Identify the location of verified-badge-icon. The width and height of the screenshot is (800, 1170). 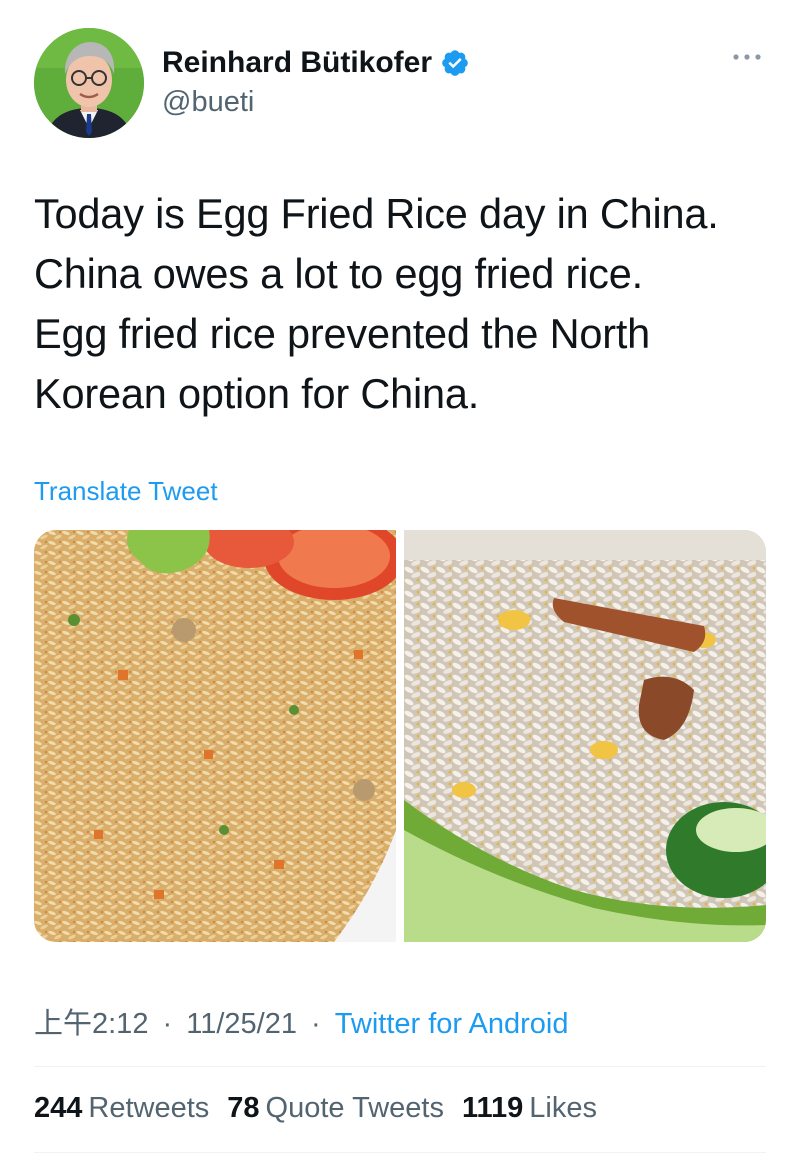
(455, 63).